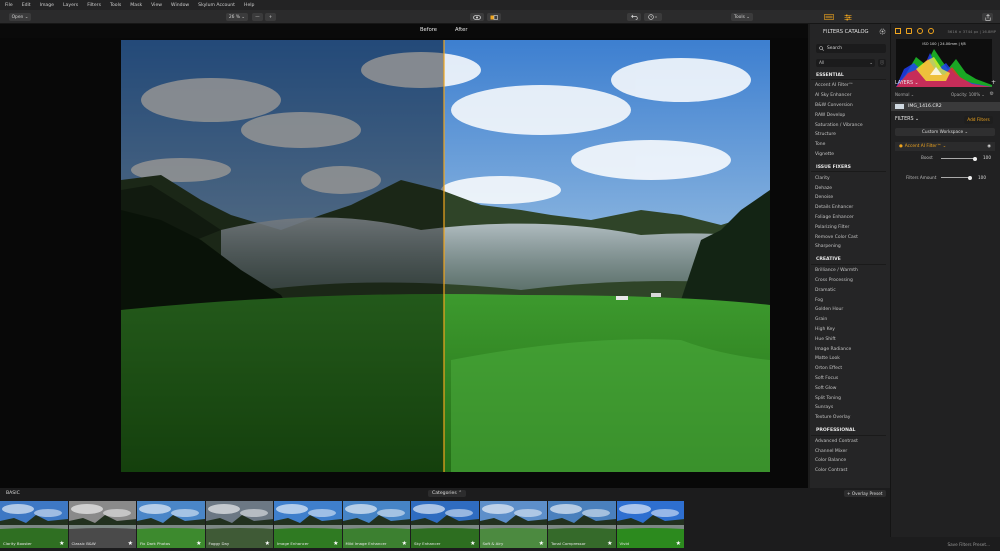 The image size is (1000, 551). Describe the element at coordinates (850, 145) in the screenshot. I see `catalog-filter-item: Tone` at that location.